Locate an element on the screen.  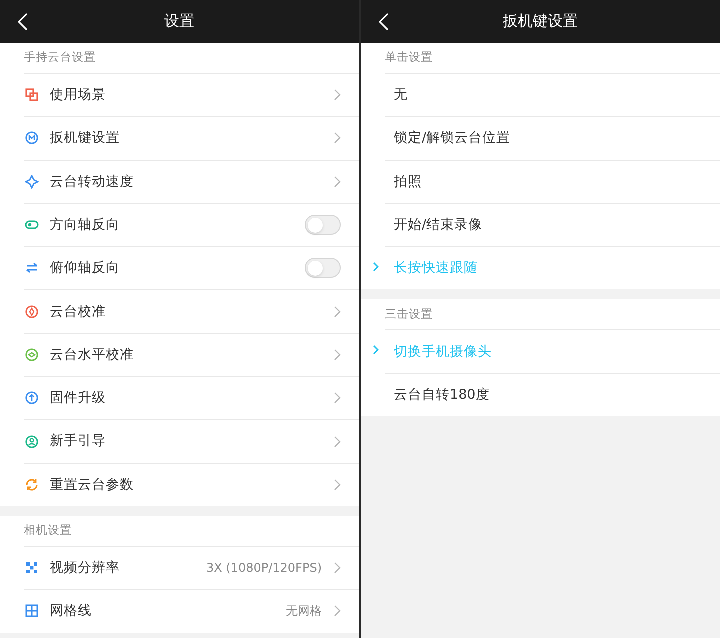
section-label: 手持云台设置 is located at coordinates (60, 57).